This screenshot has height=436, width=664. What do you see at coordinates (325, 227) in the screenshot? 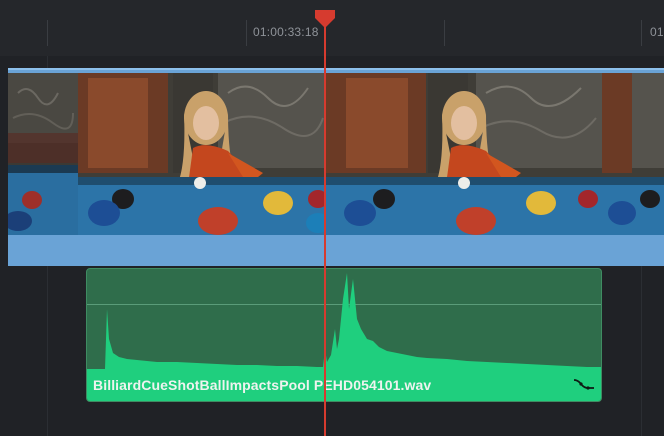
I see `playhead-line` at bounding box center [325, 227].